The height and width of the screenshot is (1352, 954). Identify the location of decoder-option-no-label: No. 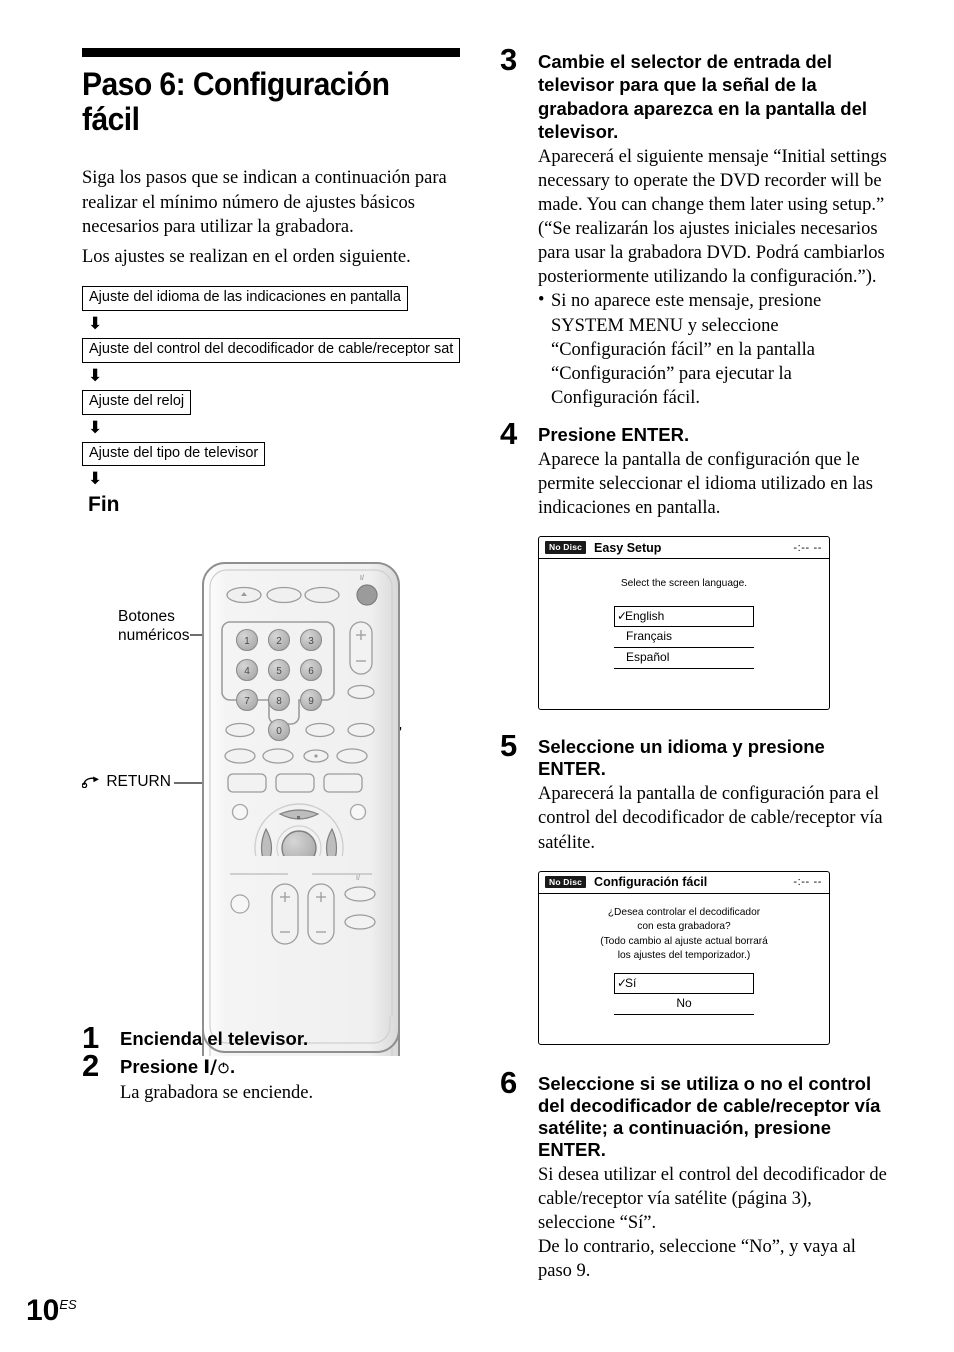
(684, 1003).